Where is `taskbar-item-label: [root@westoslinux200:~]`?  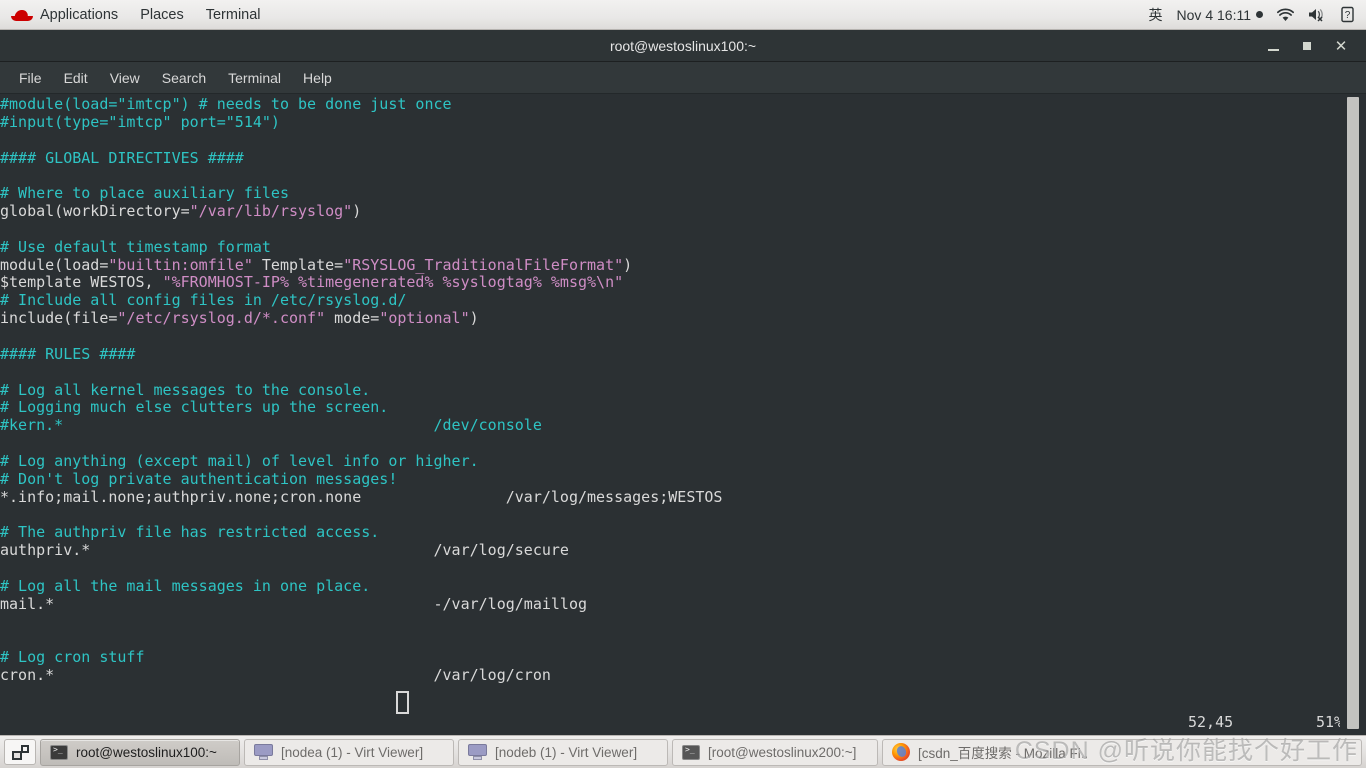
taskbar-item-label: [root@westoslinux200:~] is located at coordinates (782, 752).